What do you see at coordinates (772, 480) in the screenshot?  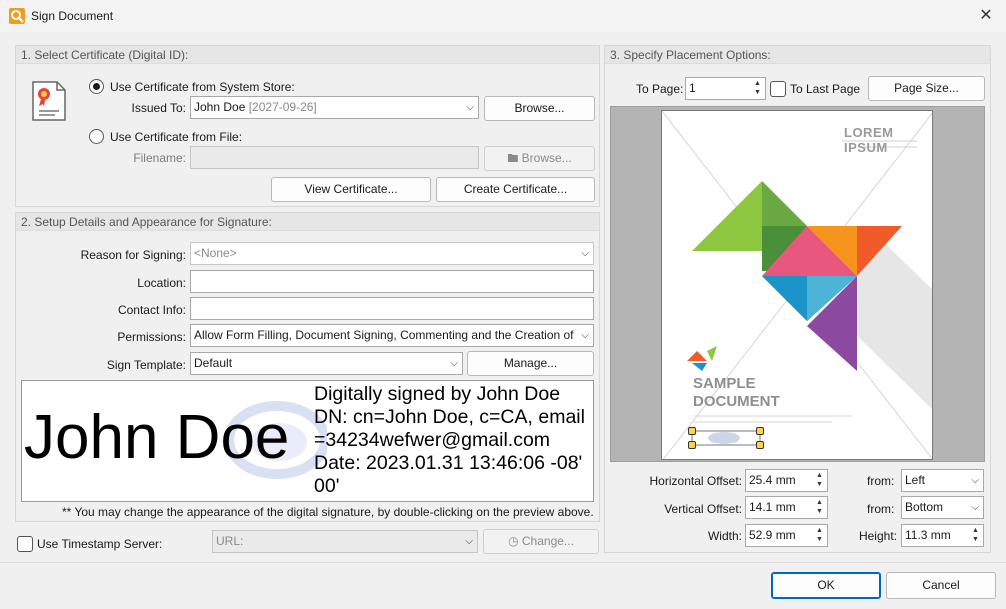 I see `horizontal-offset-value: 25.4 mm` at bounding box center [772, 480].